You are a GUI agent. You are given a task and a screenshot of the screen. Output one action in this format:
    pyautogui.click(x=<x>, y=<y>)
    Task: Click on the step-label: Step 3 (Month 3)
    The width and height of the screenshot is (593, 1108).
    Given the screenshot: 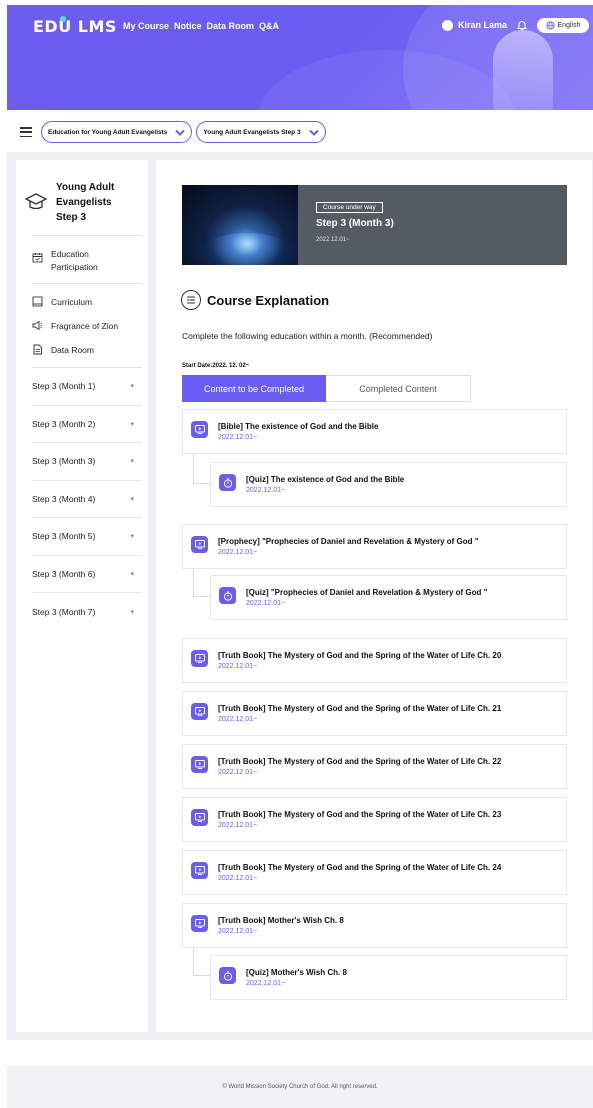 What is the action you would take?
    pyautogui.click(x=64, y=461)
    